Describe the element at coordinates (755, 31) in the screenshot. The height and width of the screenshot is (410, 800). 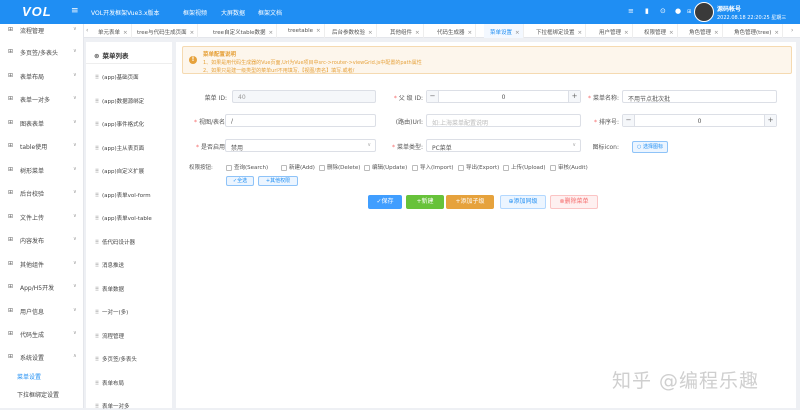
I see `tab-role-tree: 角色管理(tree) ×` at that location.